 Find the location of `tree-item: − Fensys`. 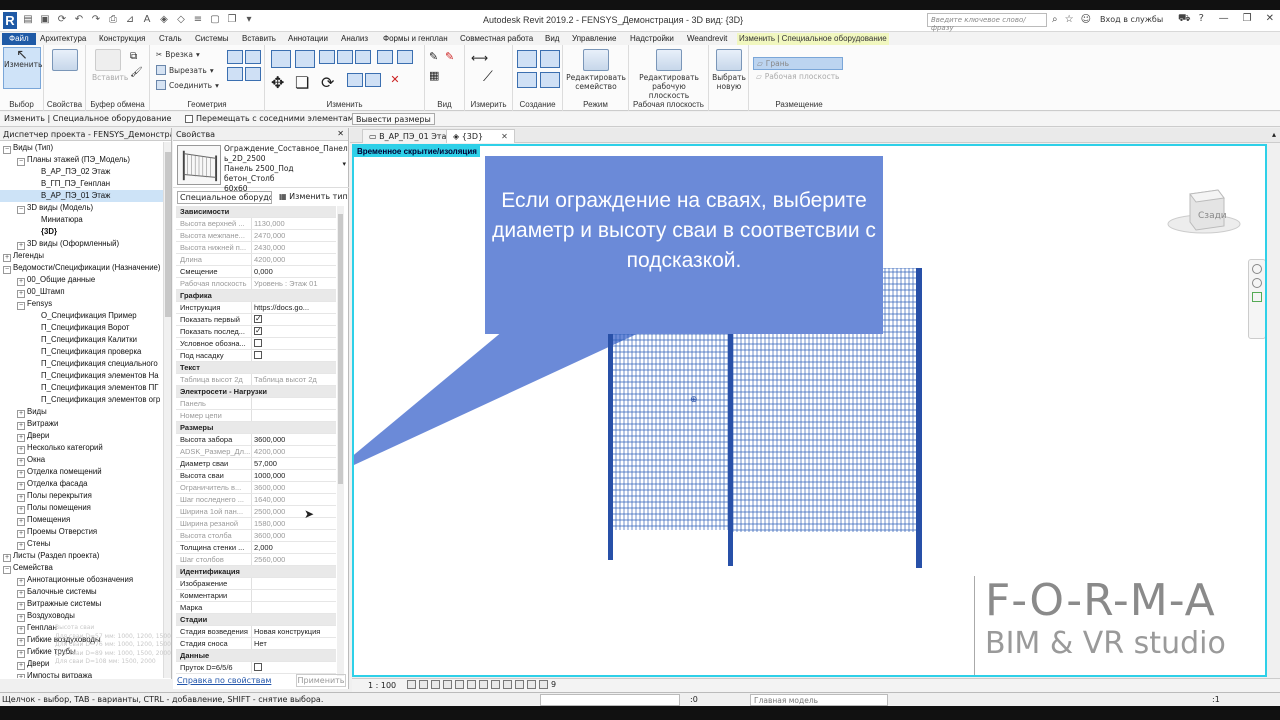

tree-item: − Fensys is located at coordinates (81, 304).